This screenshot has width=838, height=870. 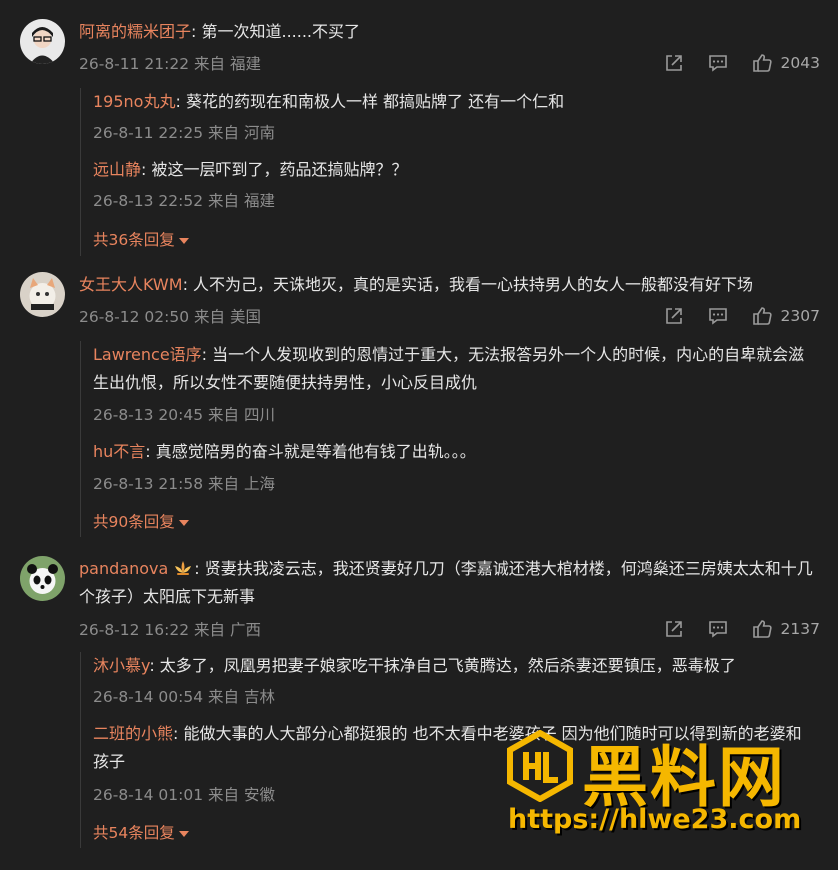 What do you see at coordinates (800, 63) in the screenshot?
I see `like-count: 2043` at bounding box center [800, 63].